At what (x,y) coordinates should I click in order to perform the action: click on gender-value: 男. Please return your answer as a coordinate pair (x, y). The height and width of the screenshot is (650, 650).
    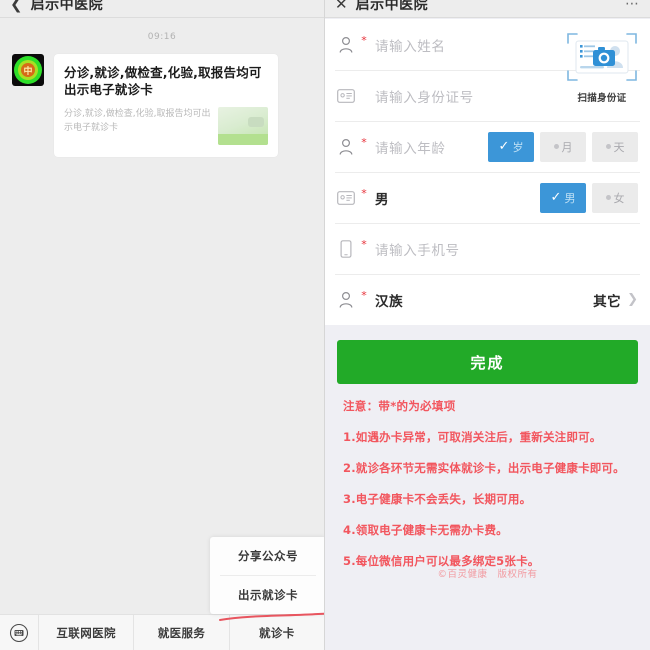
    Looking at the image, I should click on (457, 198).